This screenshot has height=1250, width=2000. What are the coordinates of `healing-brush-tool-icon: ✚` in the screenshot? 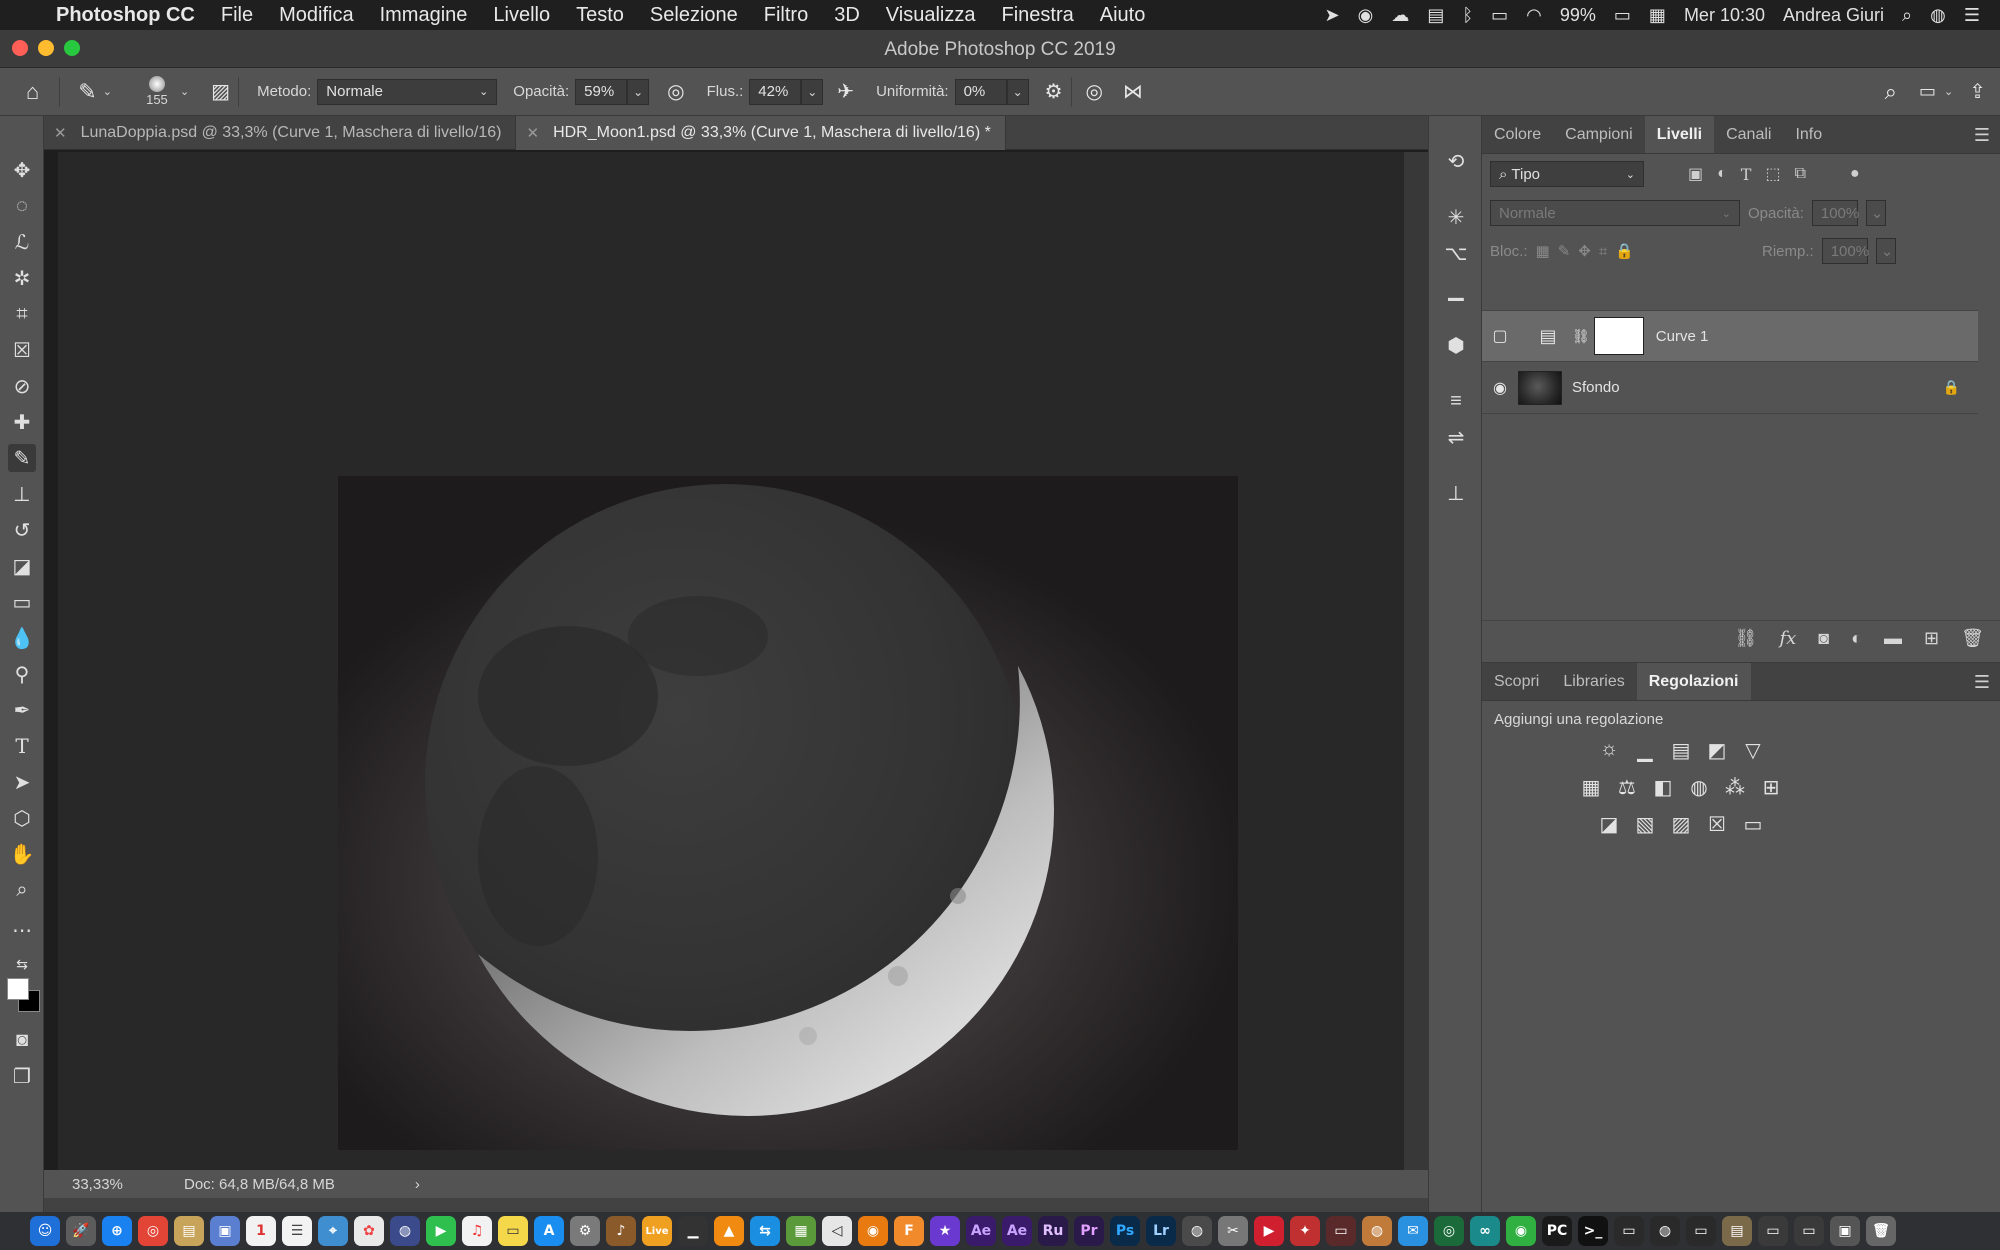 It's located at (22, 422).